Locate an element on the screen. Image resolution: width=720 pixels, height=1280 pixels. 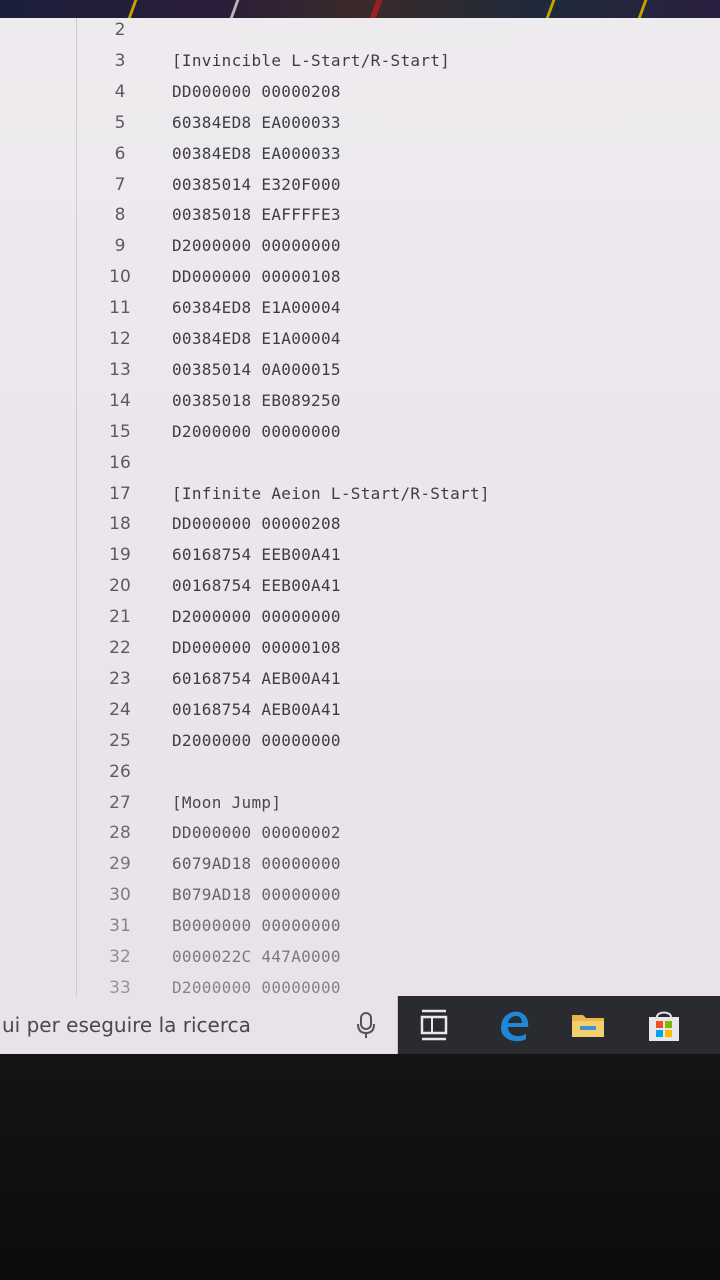
line-number: 17 is located at coordinates (120, 493).